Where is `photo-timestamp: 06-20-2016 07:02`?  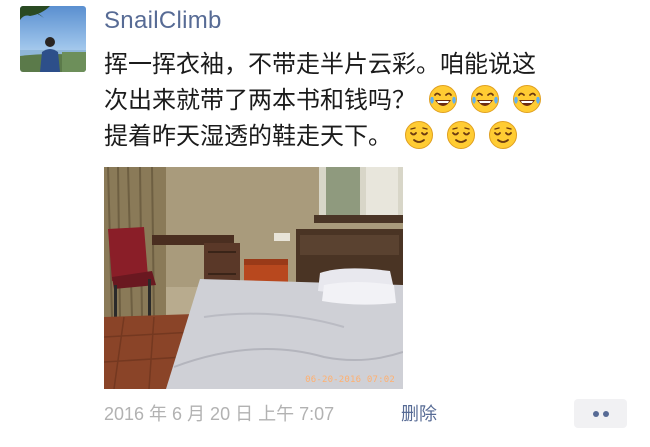 photo-timestamp: 06-20-2016 07:02 is located at coordinates (350, 380).